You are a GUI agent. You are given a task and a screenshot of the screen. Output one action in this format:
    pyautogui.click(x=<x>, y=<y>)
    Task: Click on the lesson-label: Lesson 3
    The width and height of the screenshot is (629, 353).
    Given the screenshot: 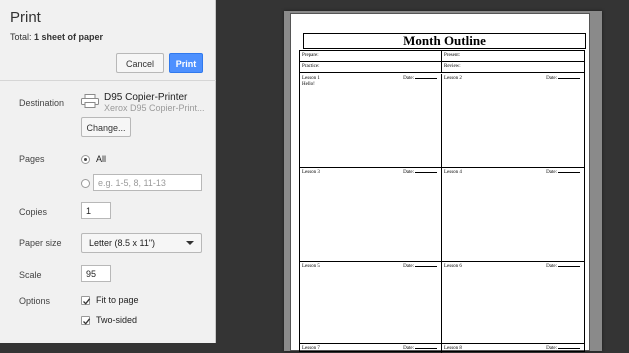 What is the action you would take?
    pyautogui.click(x=311, y=172)
    